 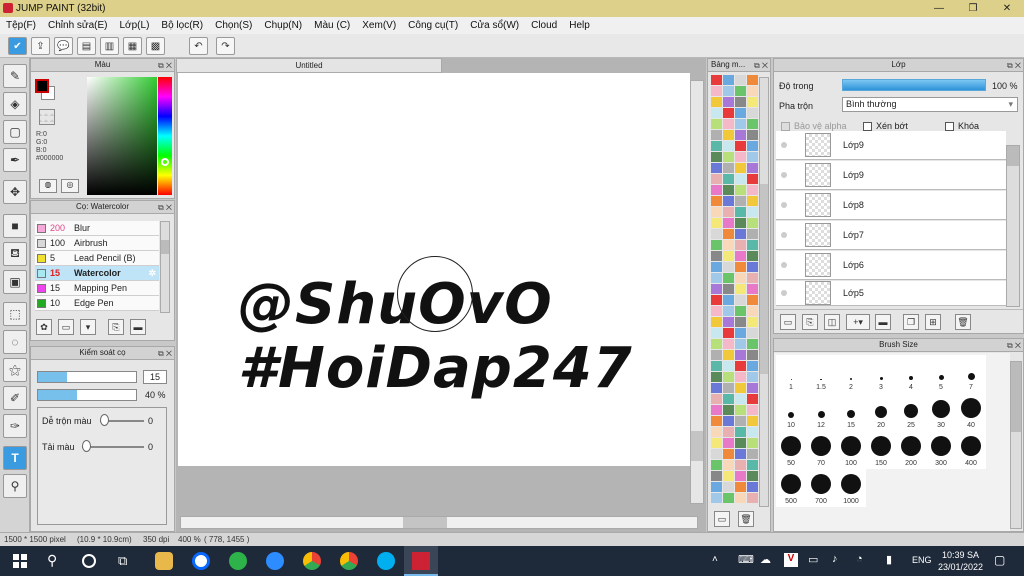 I want to click on fill-rect-tool-icon: ■, so click(x=15, y=226).